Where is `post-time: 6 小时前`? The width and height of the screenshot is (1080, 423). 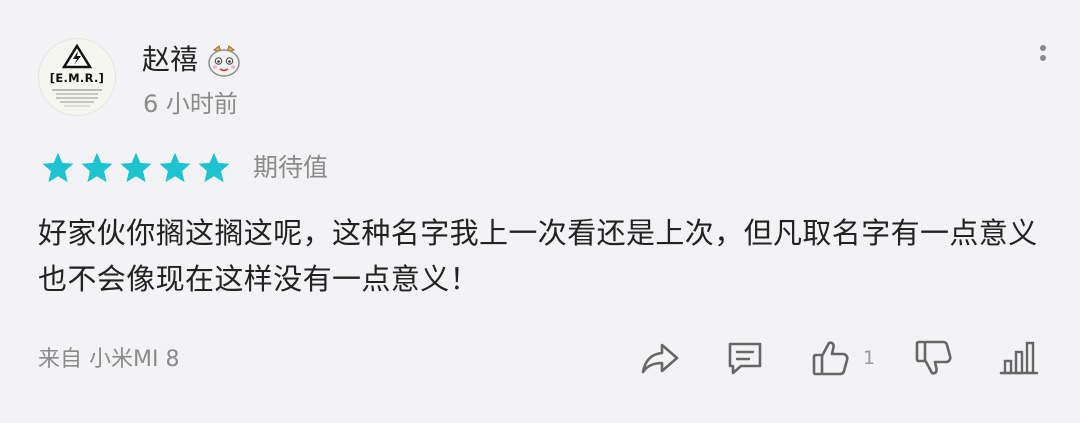
post-time: 6 小时前 is located at coordinates (190, 104).